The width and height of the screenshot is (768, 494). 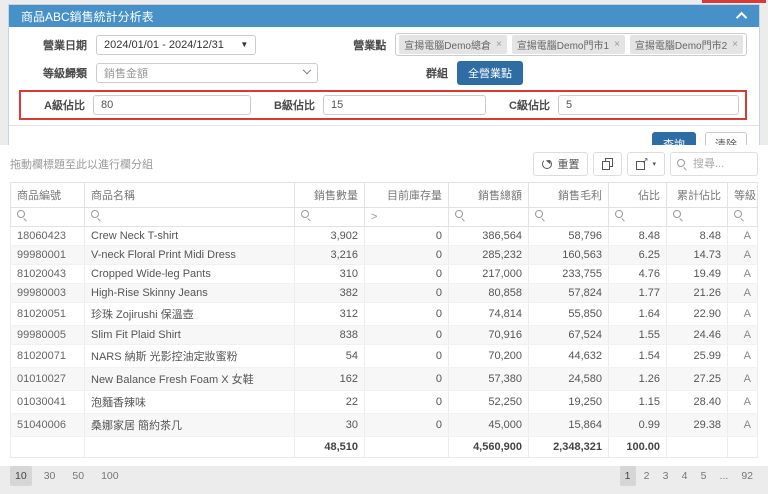 I want to click on column-filter: >, so click(x=406, y=217).